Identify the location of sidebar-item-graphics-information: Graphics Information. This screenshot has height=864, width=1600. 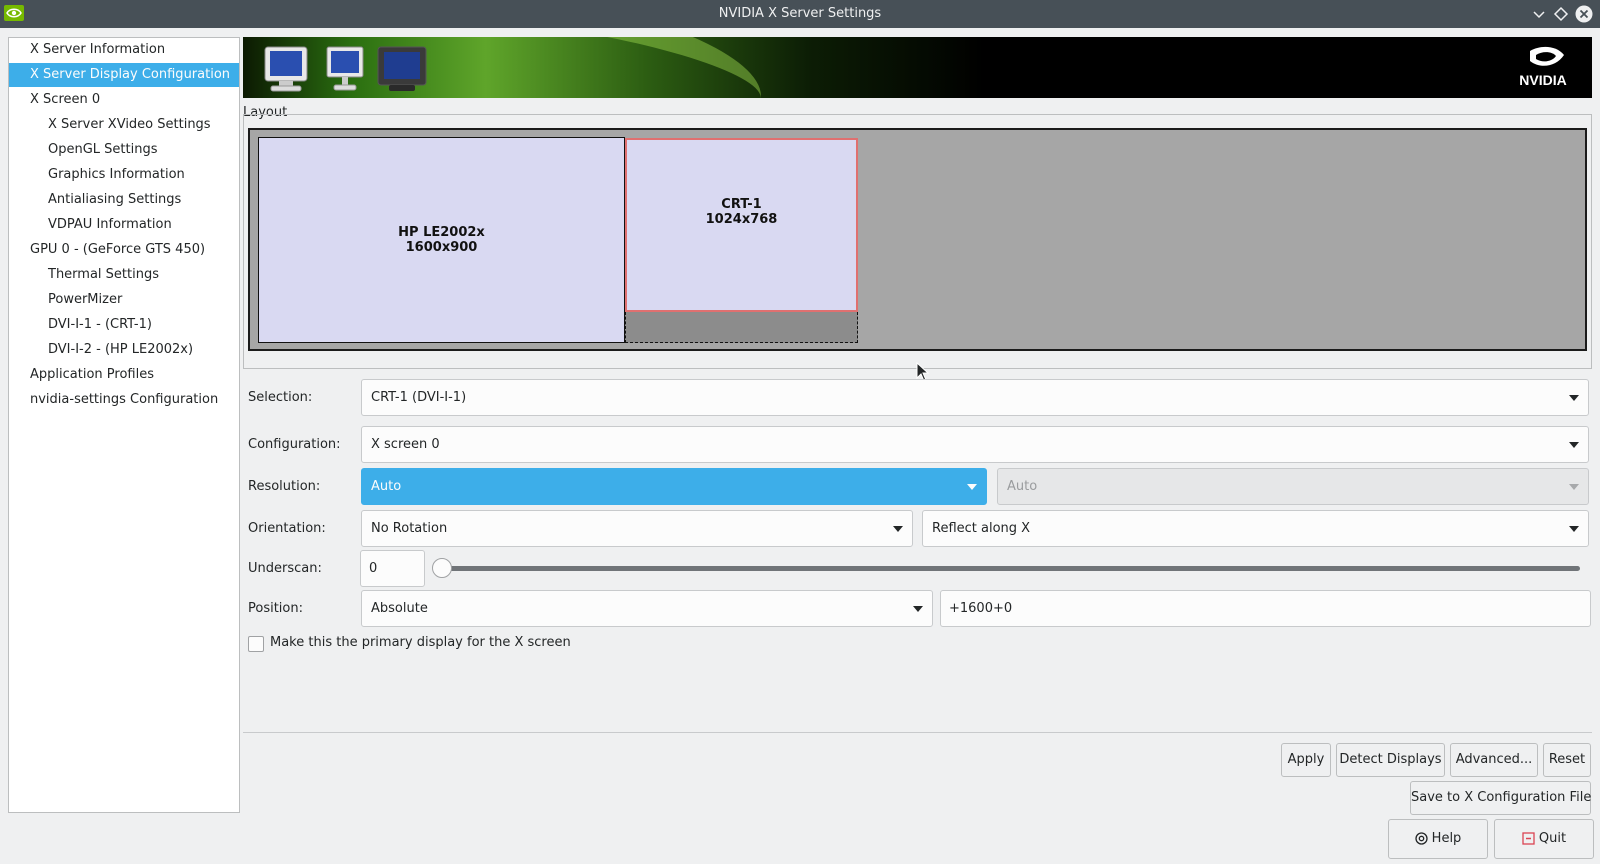
(124, 175).